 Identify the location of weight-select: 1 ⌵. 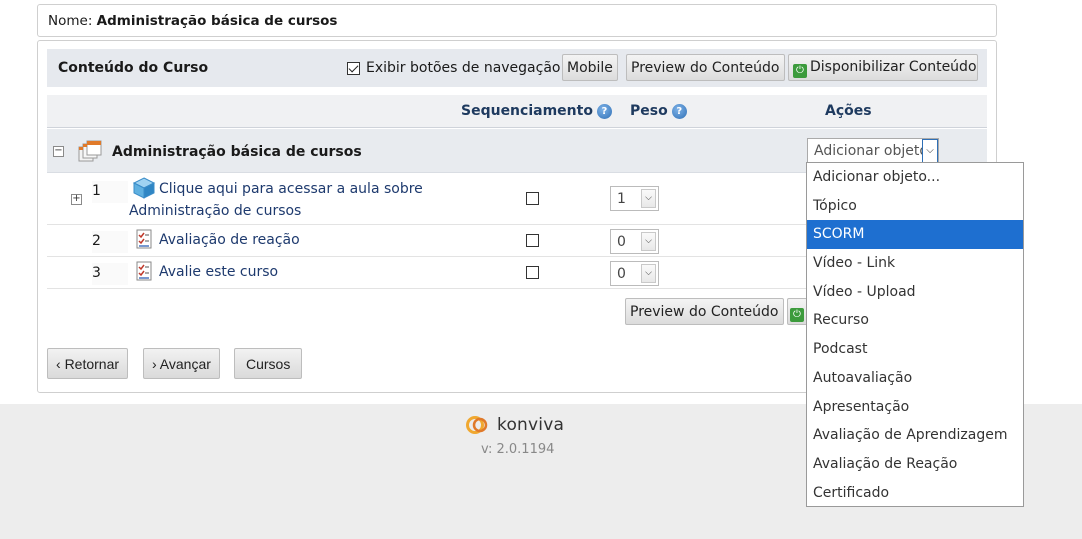
(634, 198).